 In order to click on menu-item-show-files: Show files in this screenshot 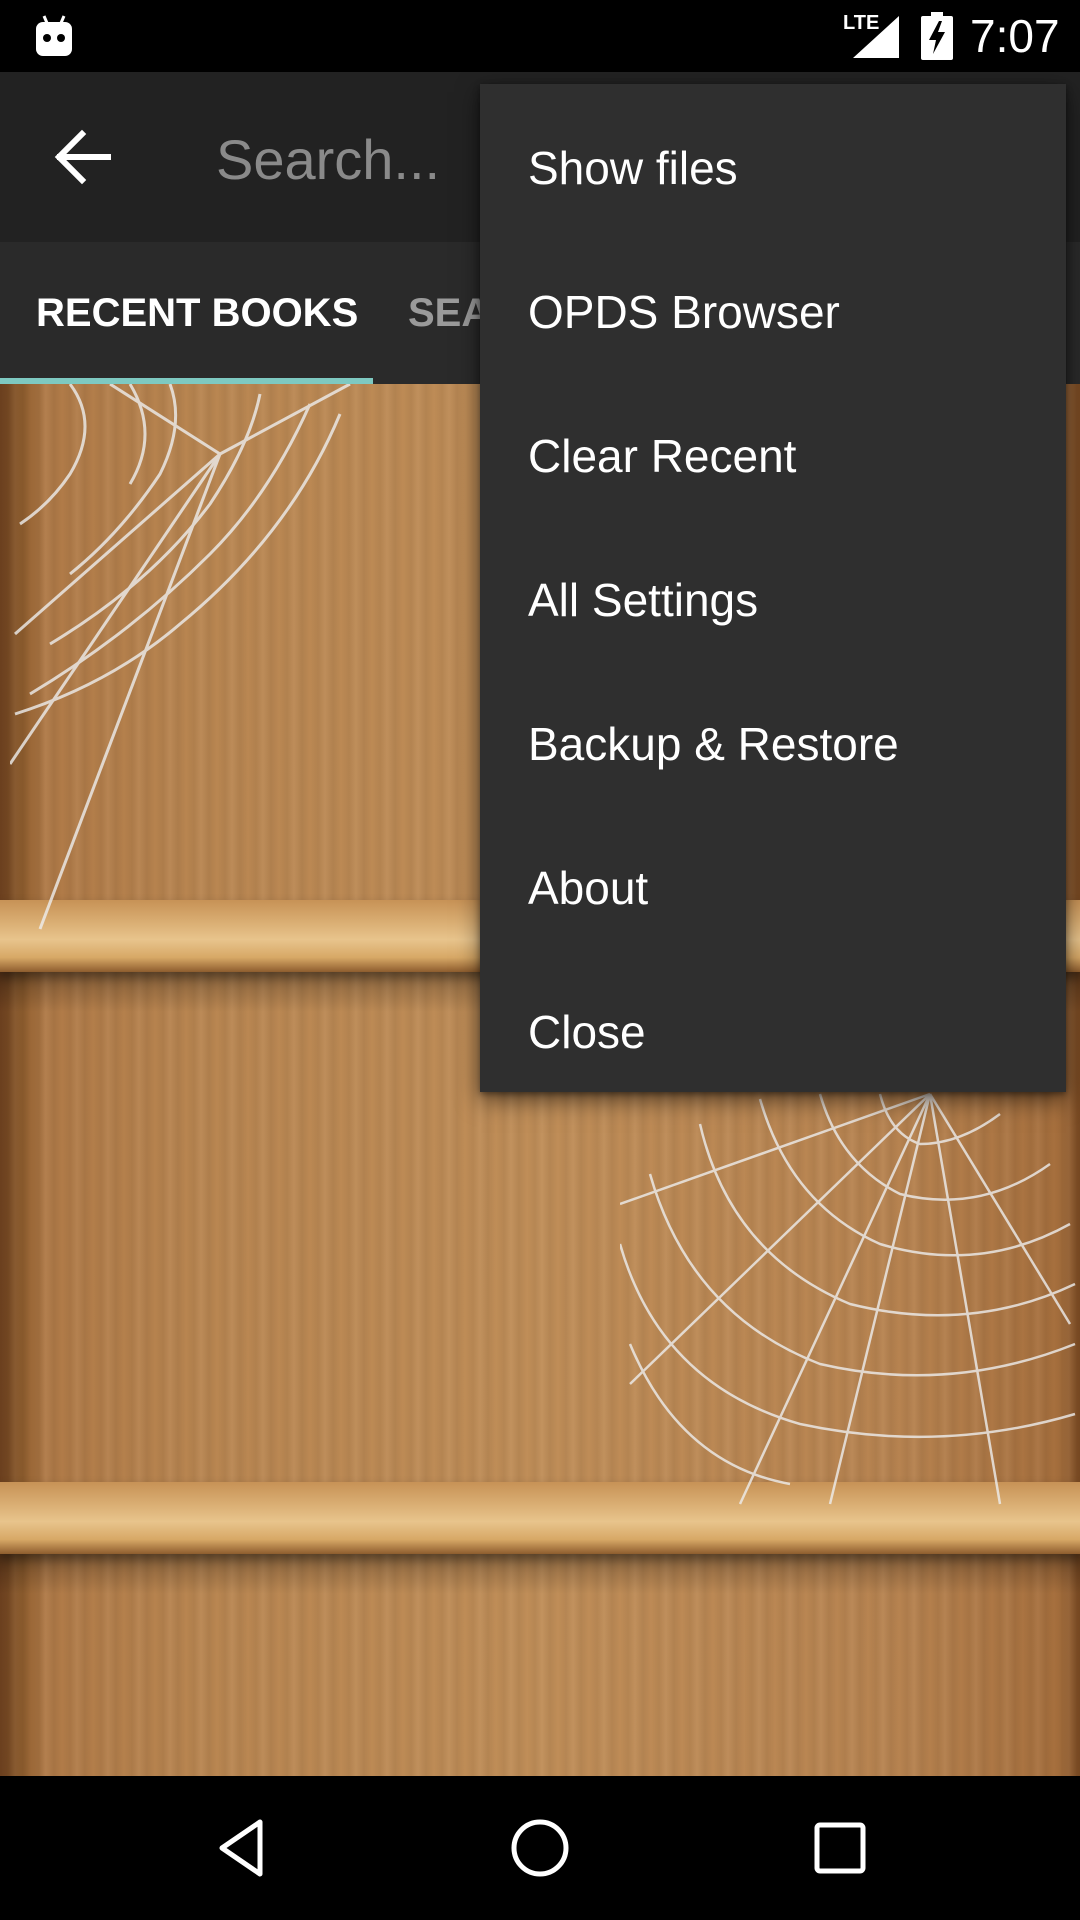, I will do `click(773, 168)`.